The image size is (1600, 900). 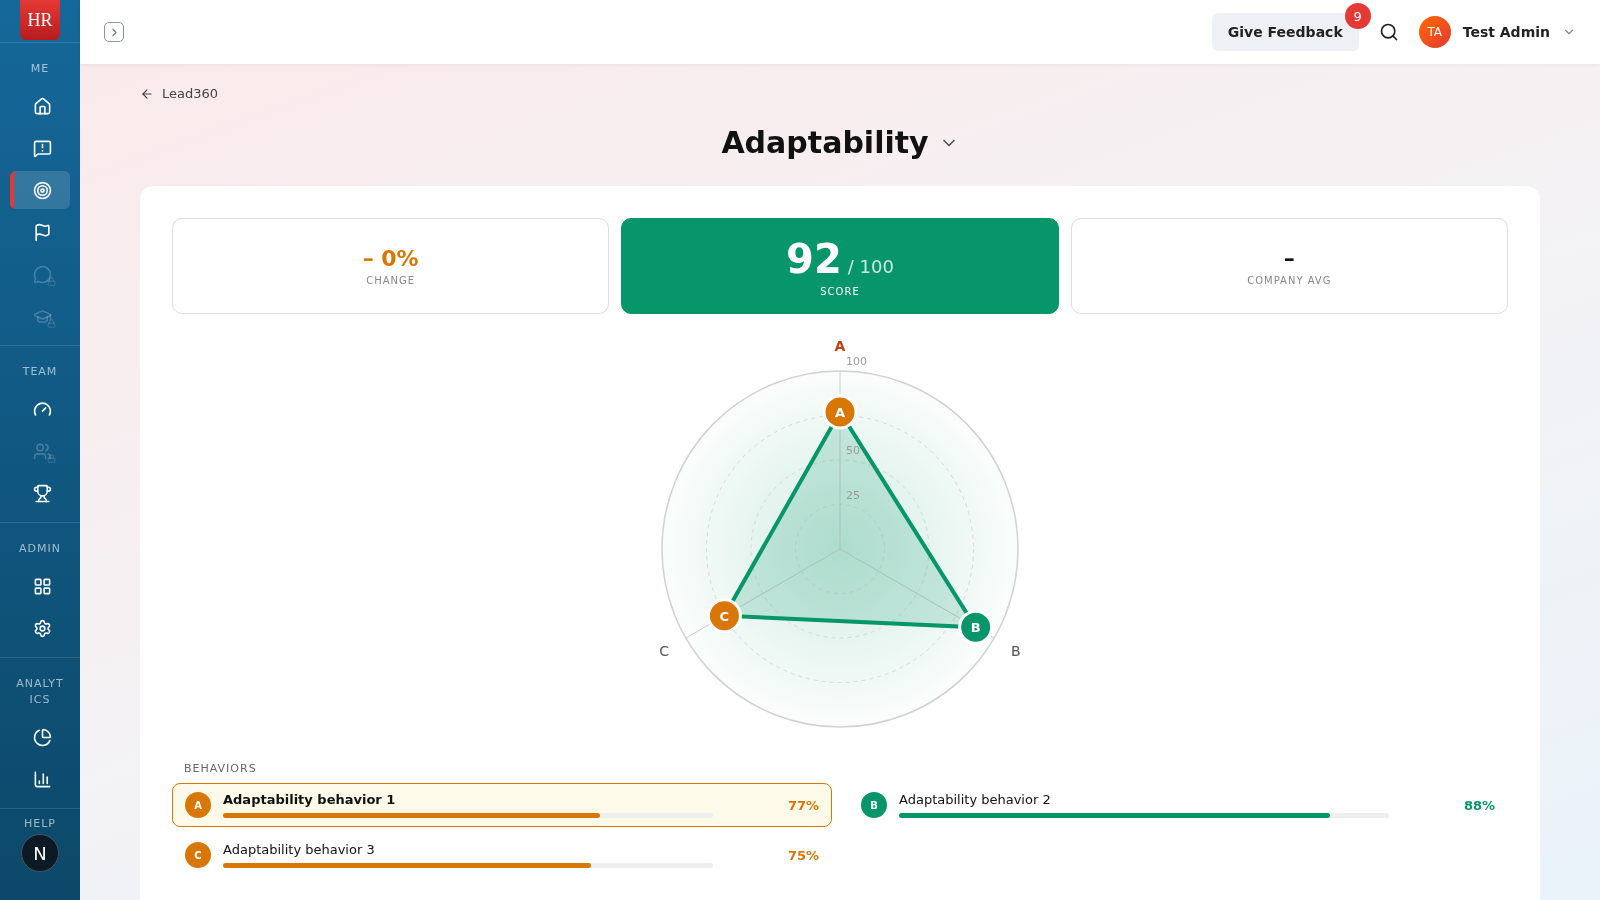 I want to click on stat-label: SCORE, so click(x=840, y=291).